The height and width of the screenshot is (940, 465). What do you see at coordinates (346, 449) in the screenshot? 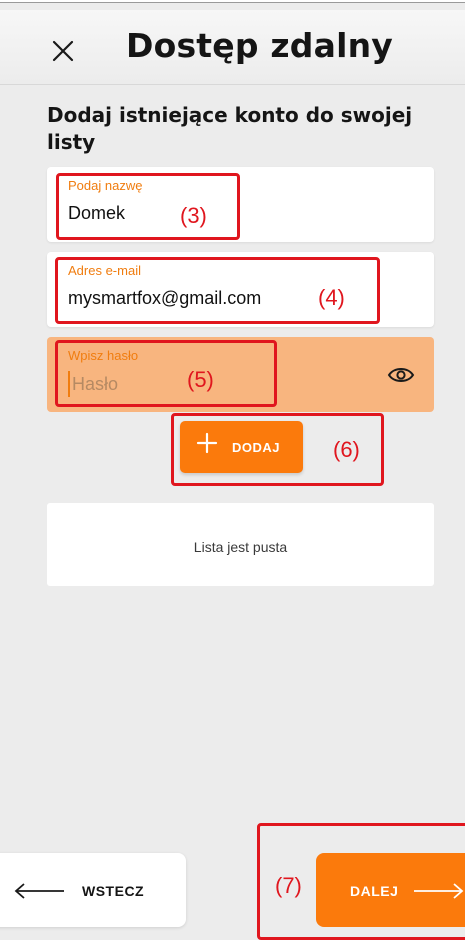
I see `annotation-label-6: (6)` at bounding box center [346, 449].